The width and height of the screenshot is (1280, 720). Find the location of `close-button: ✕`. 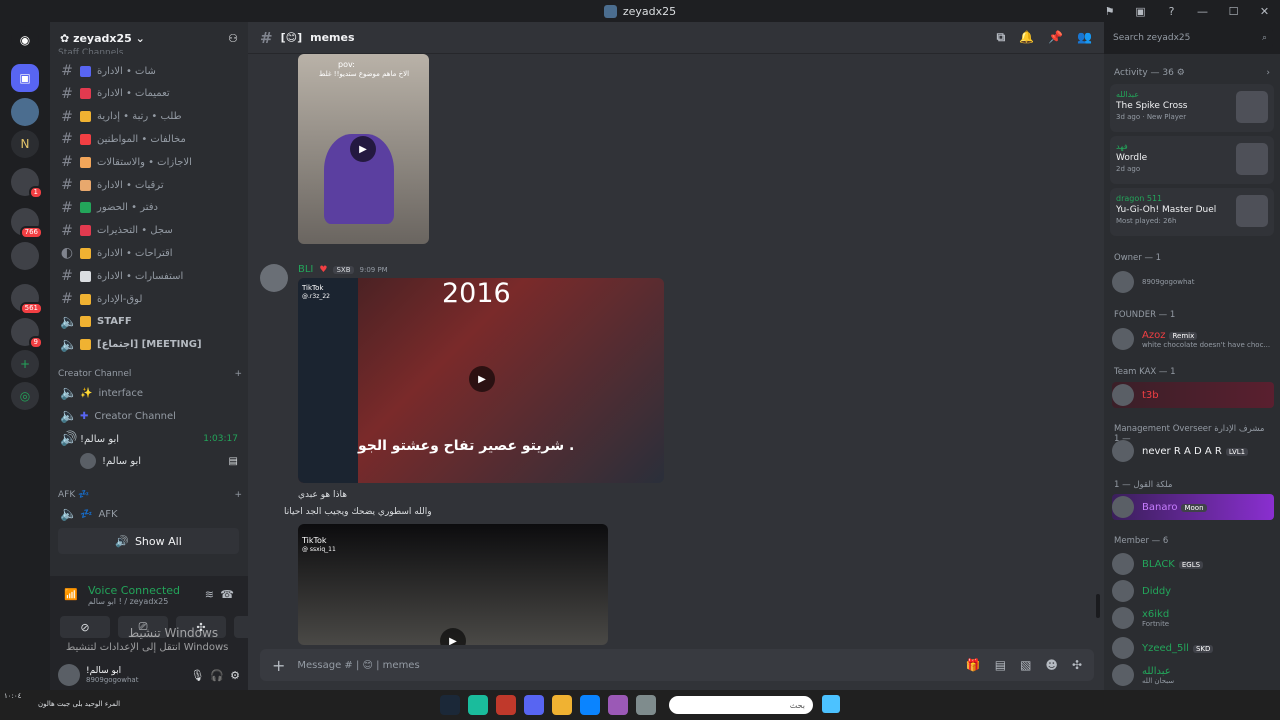

close-button: ✕ is located at coordinates (1264, 11).